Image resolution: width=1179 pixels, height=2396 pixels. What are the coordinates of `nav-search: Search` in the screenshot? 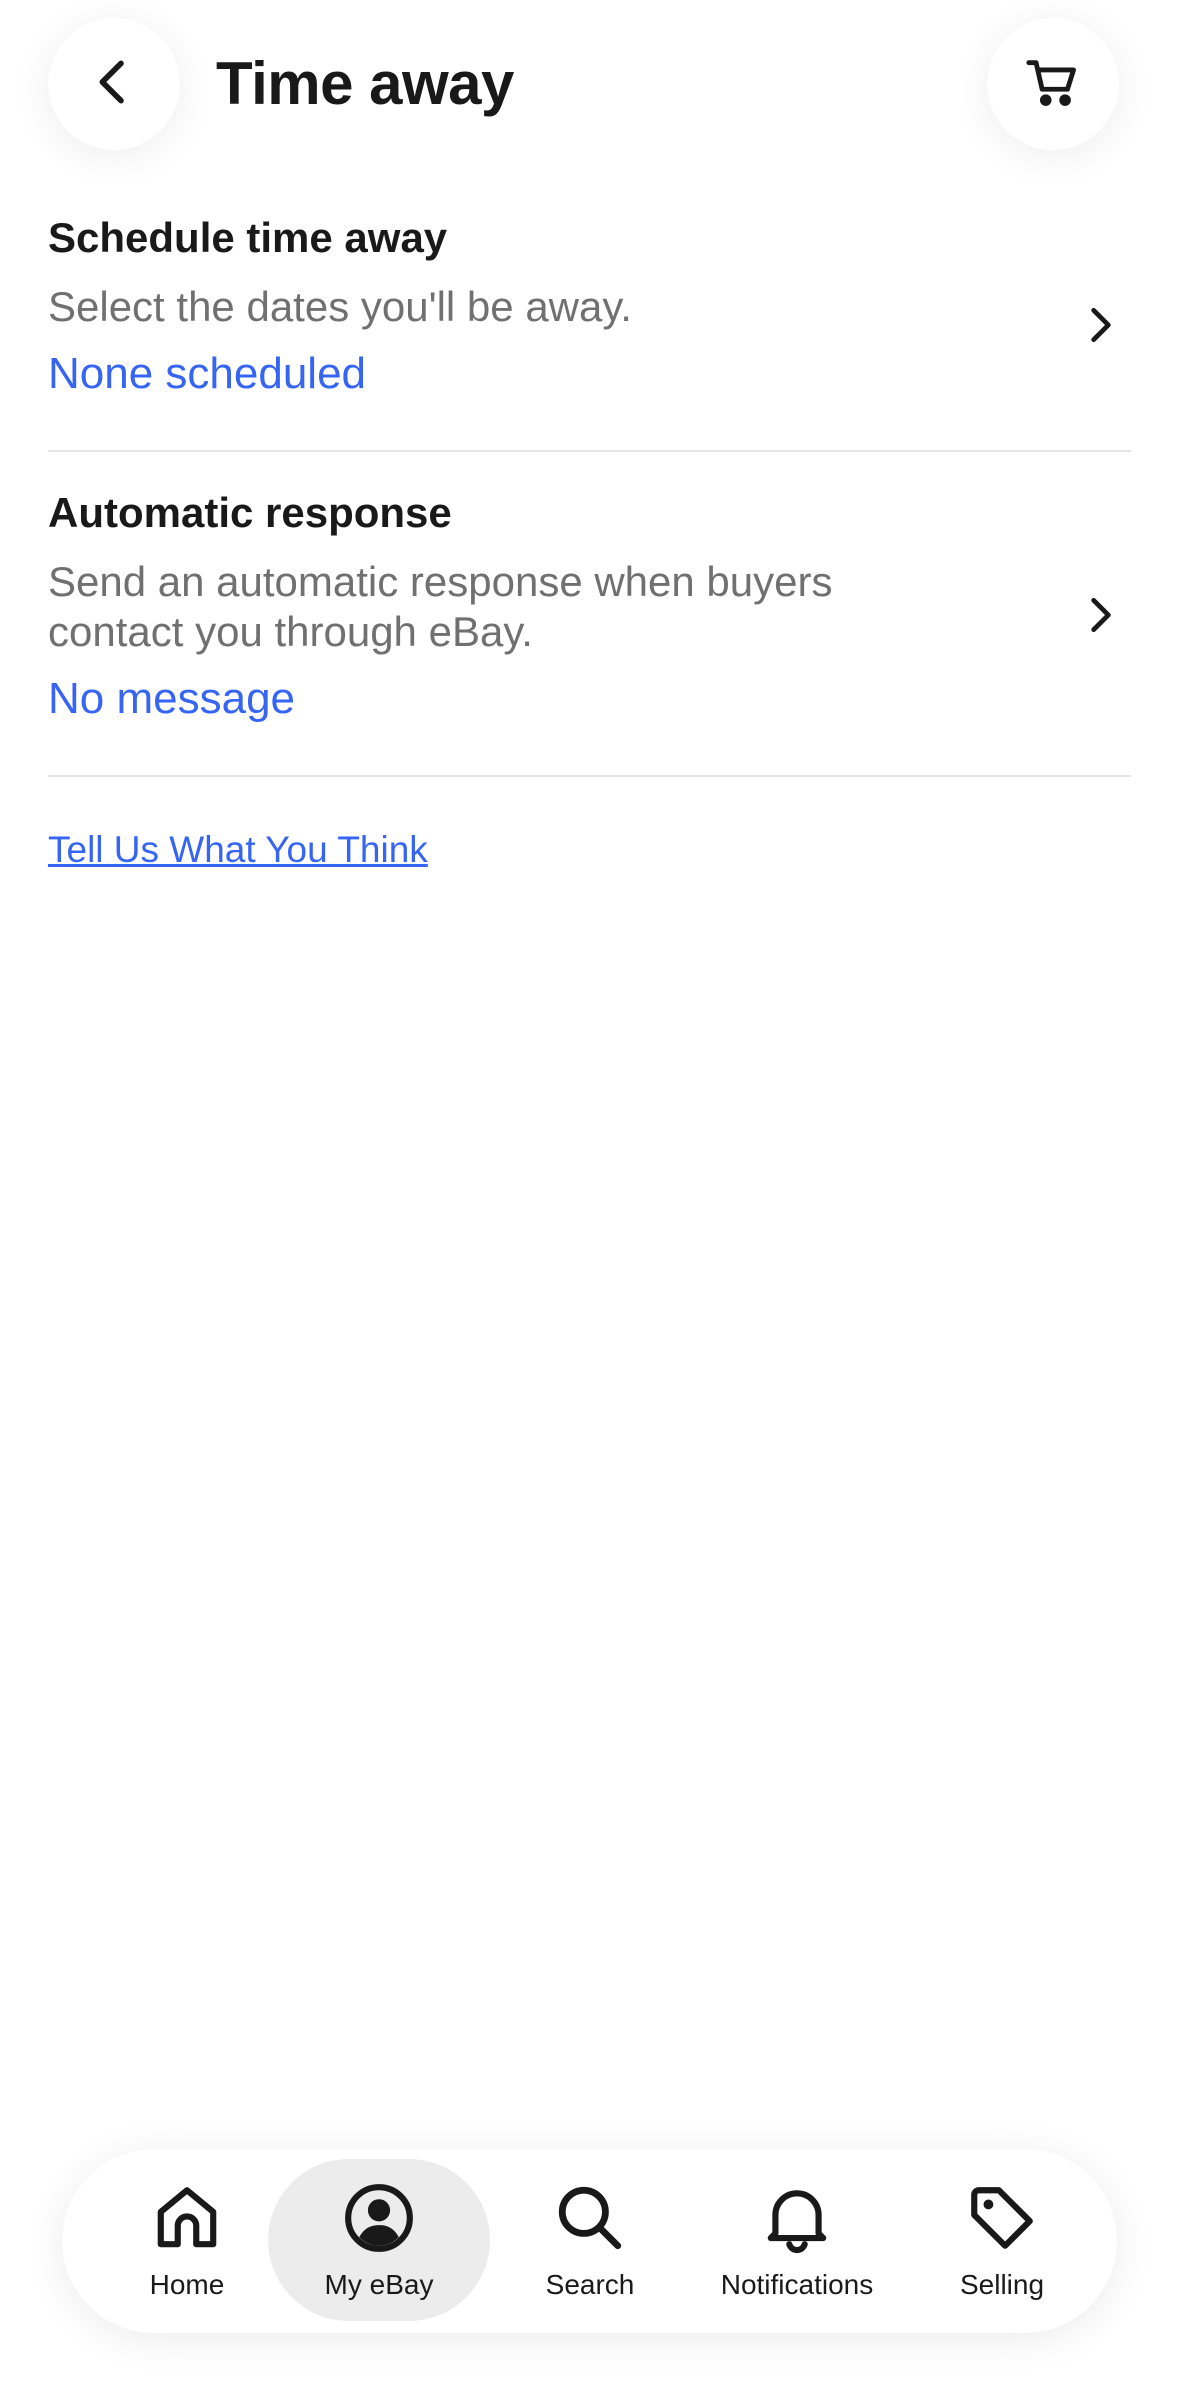 It's located at (590, 2240).